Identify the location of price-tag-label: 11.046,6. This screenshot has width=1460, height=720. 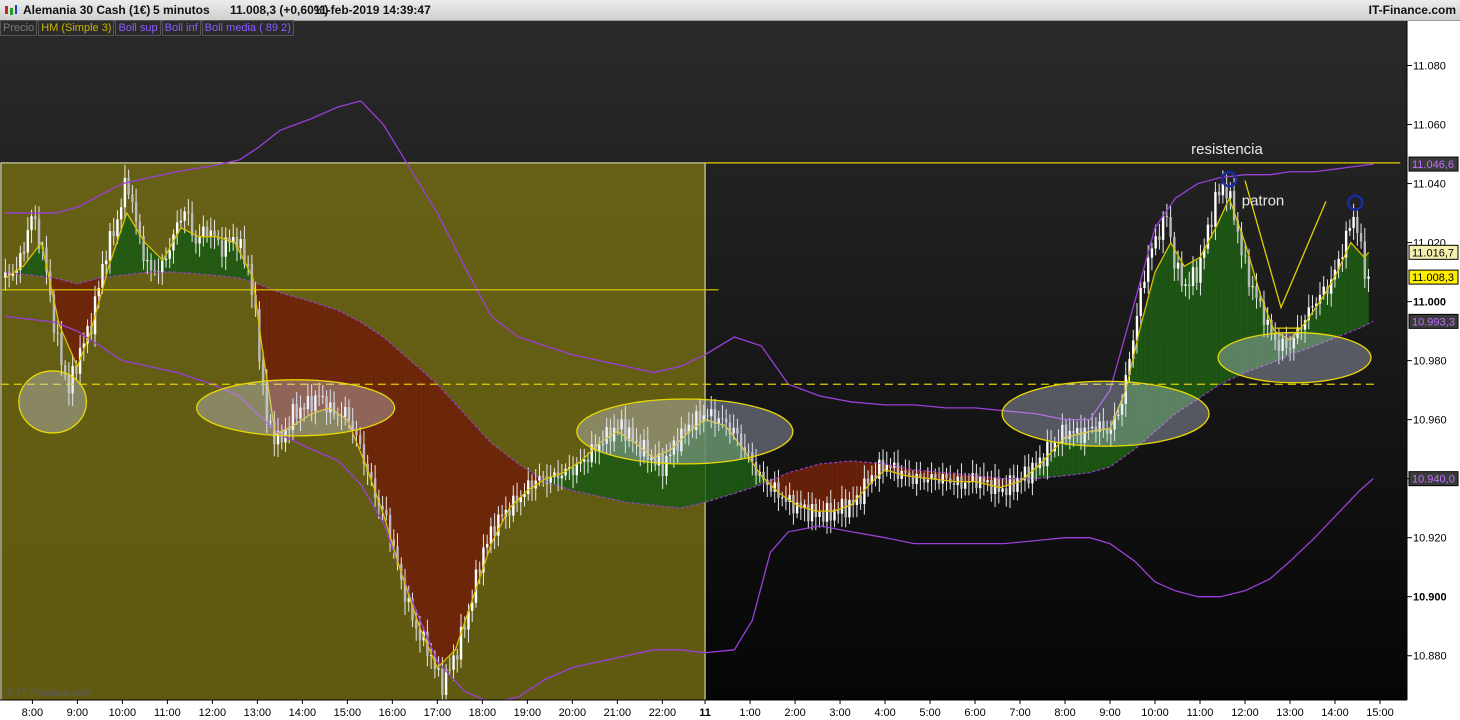
(1433, 165).